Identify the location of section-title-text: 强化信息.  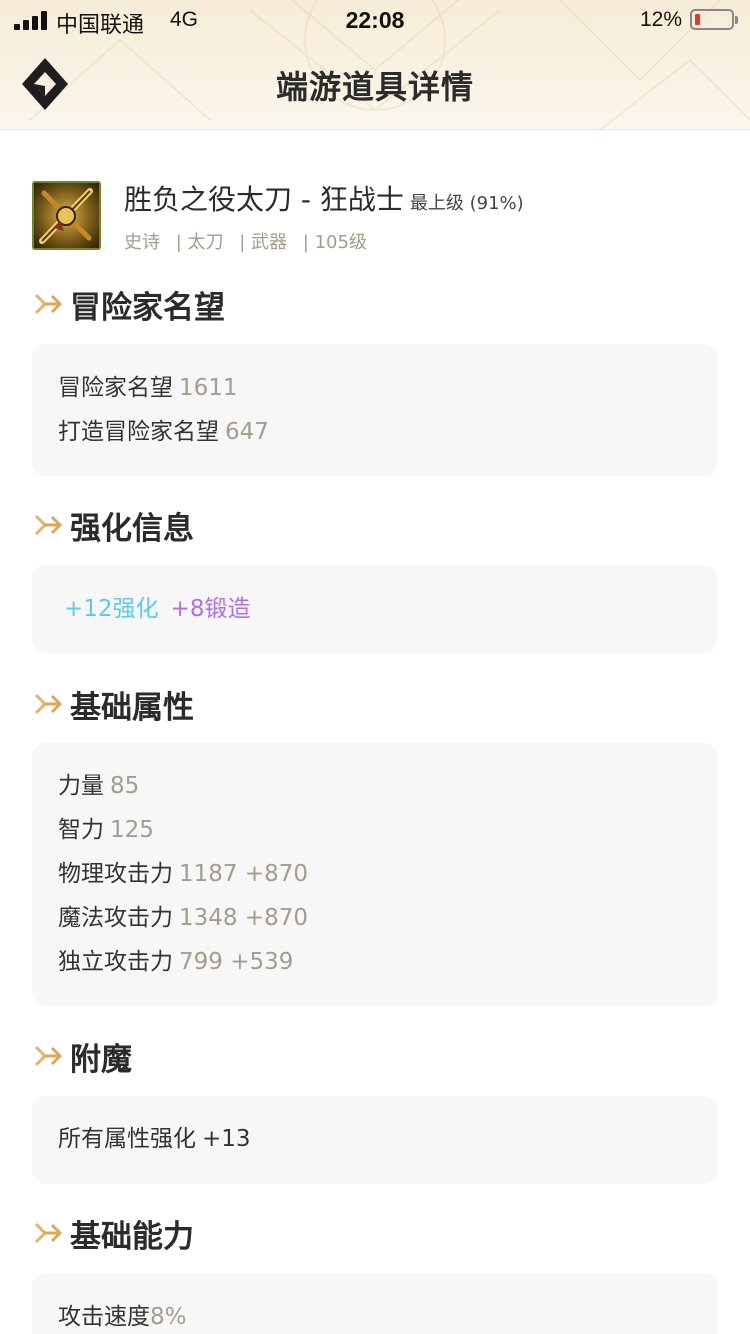
(132, 528).